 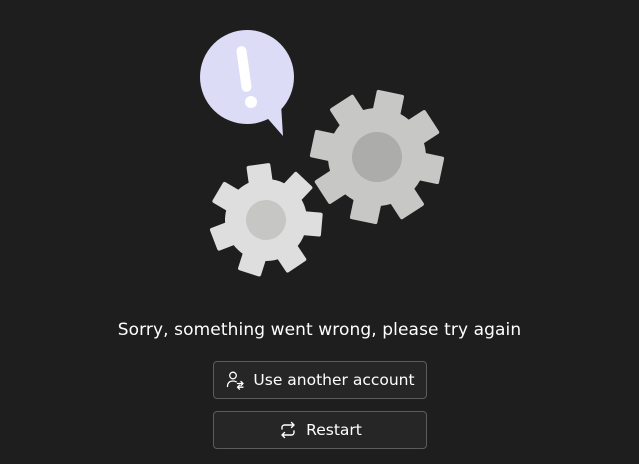 I want to click on restart-button: Restart, so click(x=320, y=430).